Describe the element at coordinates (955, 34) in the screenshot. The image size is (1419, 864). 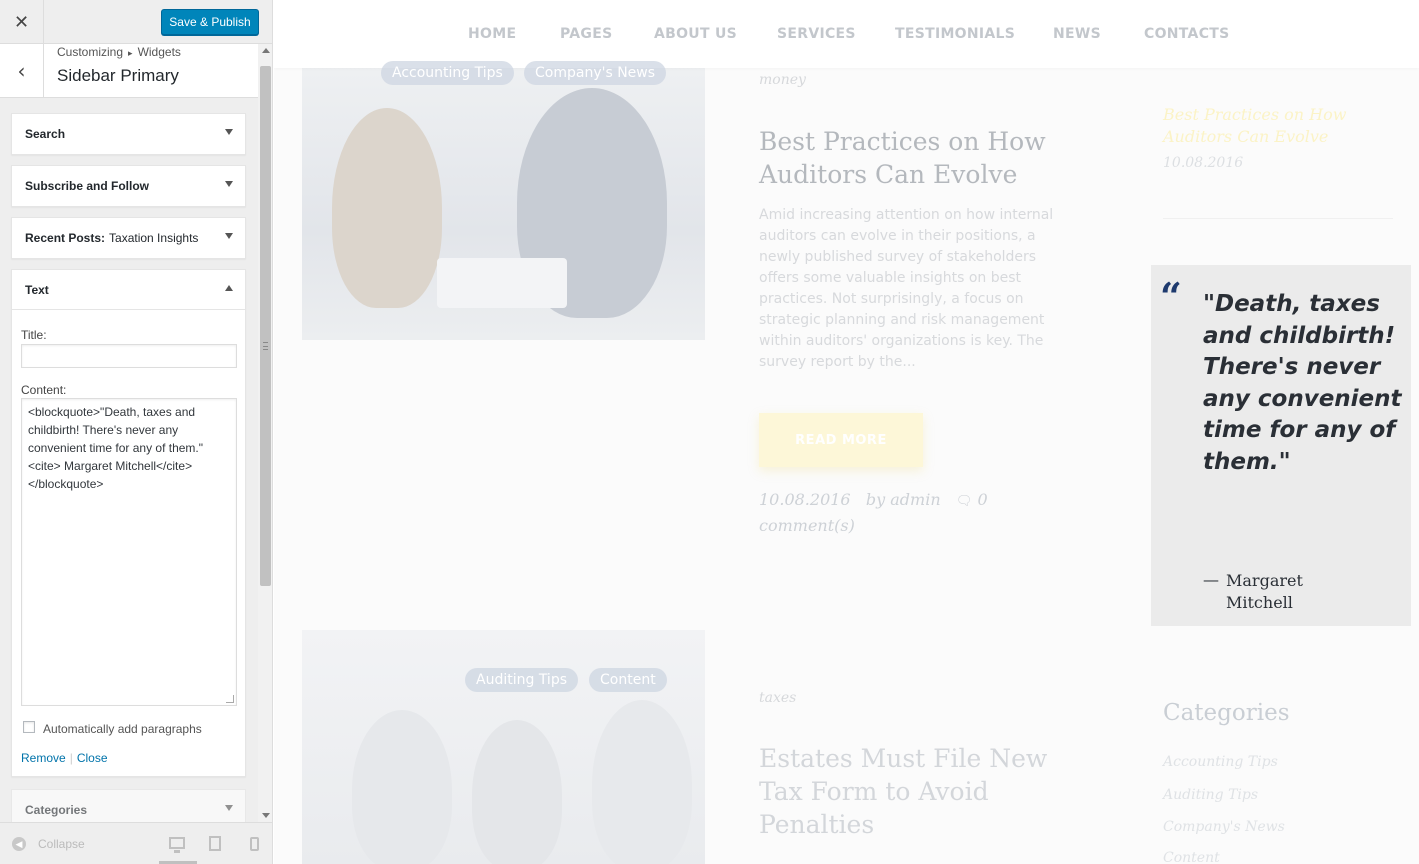
I see `nav-testimonials: TESTIMONIALS` at that location.